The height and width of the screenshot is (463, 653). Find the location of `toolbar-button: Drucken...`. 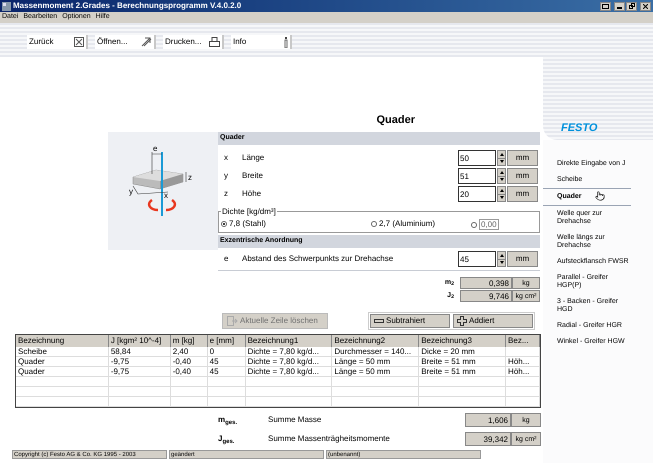

toolbar-button: Drucken... is located at coordinates (193, 42).